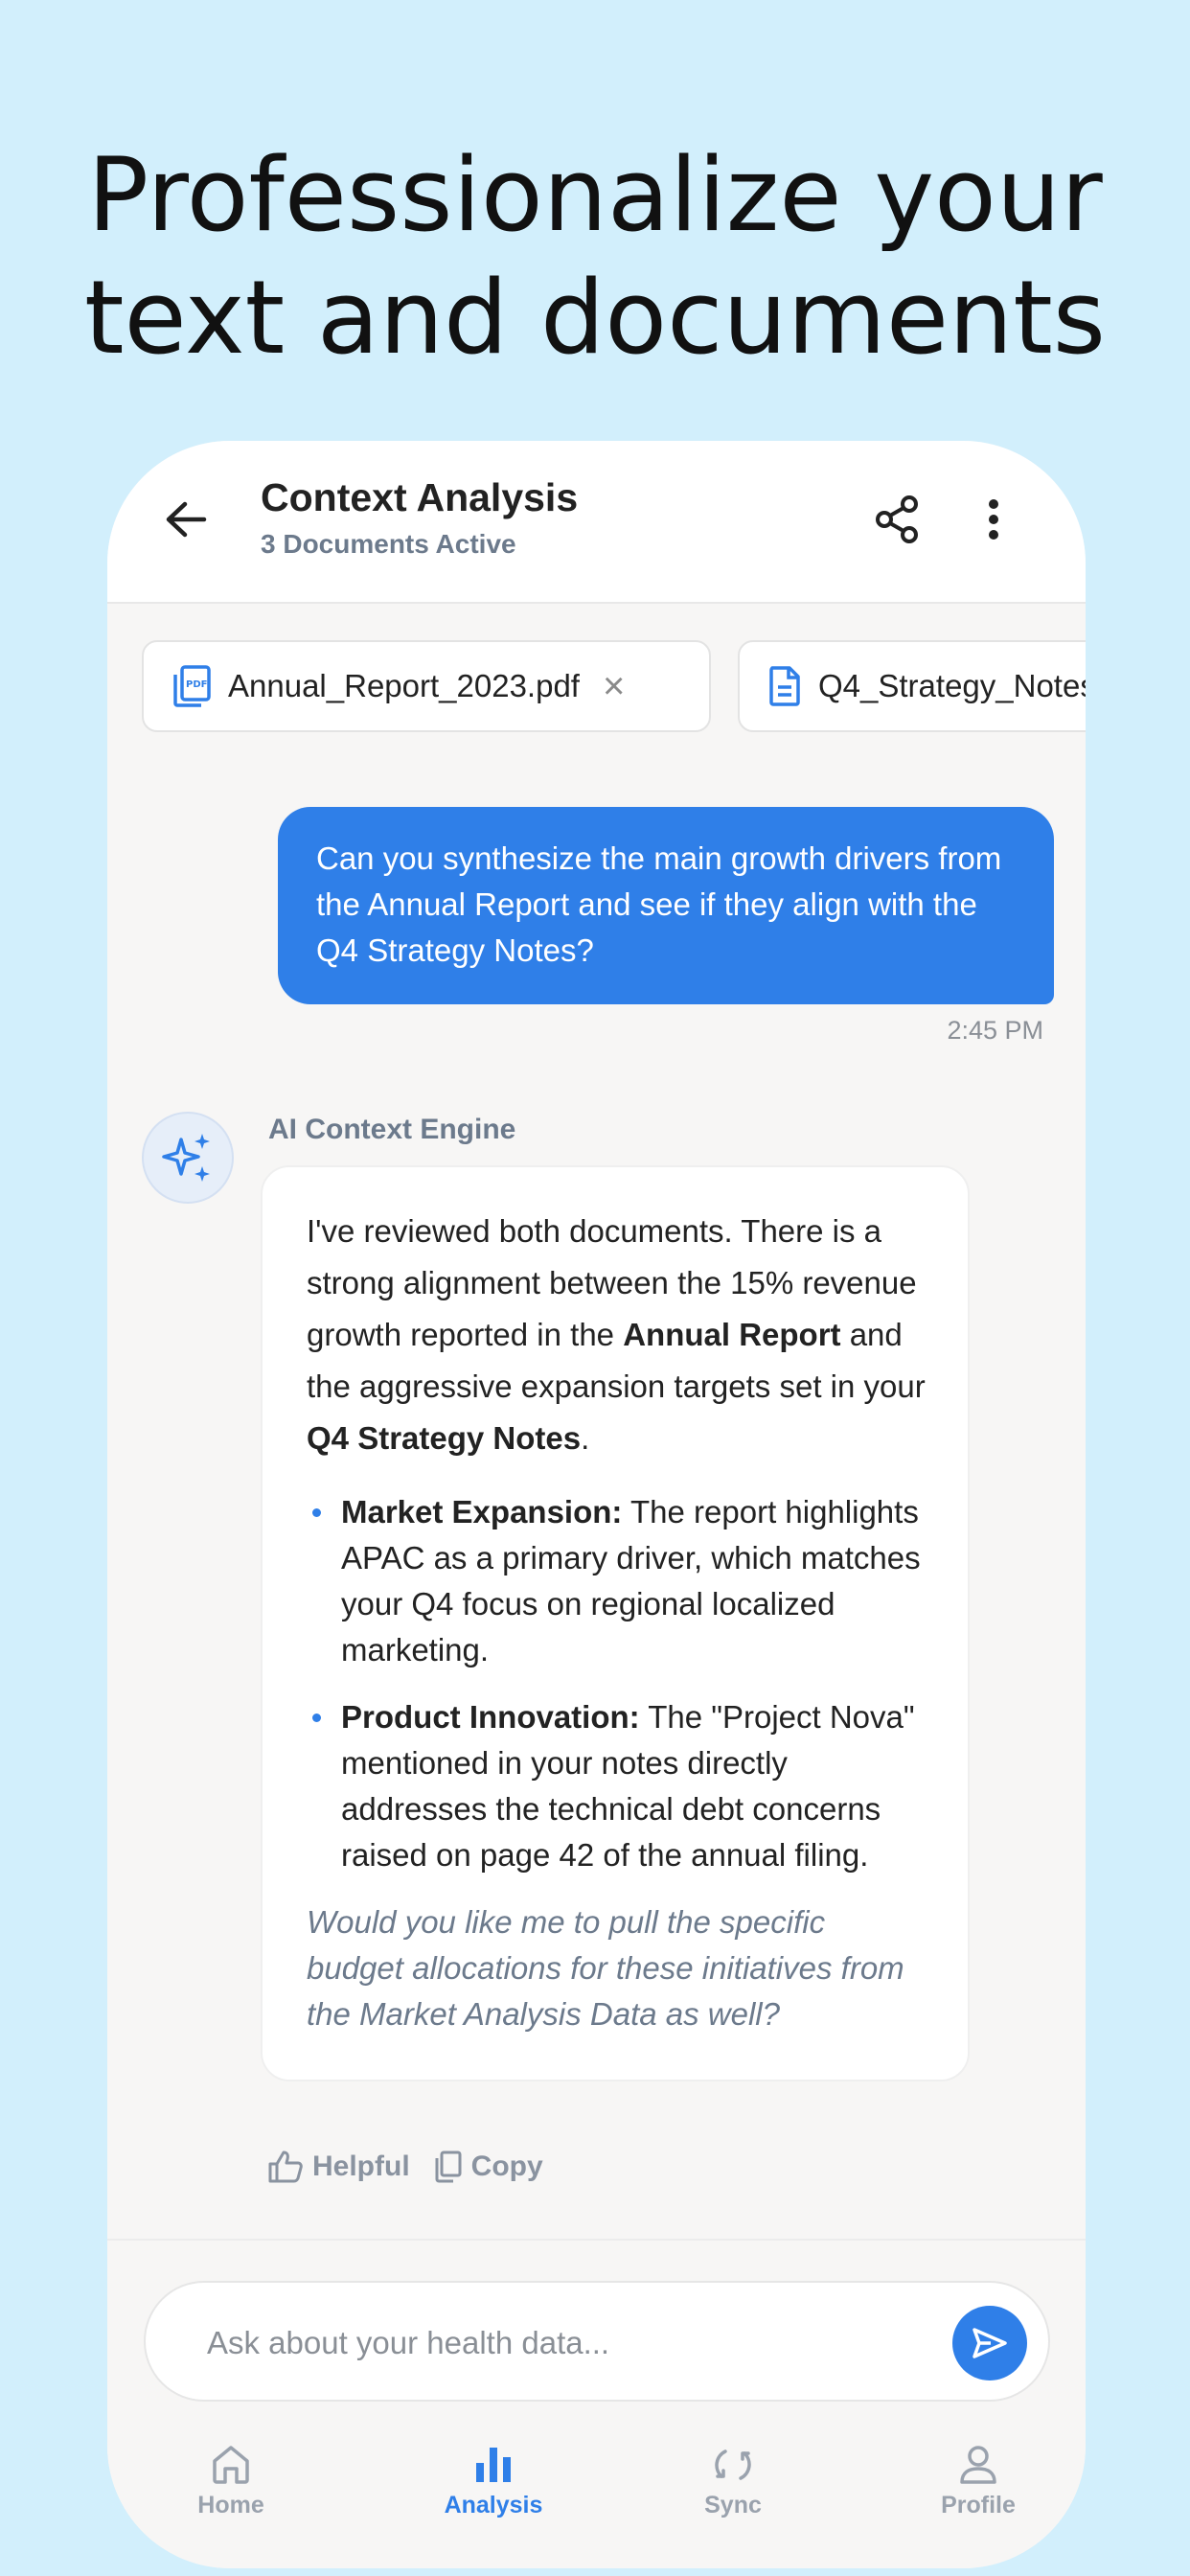 The image size is (1190, 2576). I want to click on intro-bold-text: Q4 Strategy Notes, so click(445, 1438).